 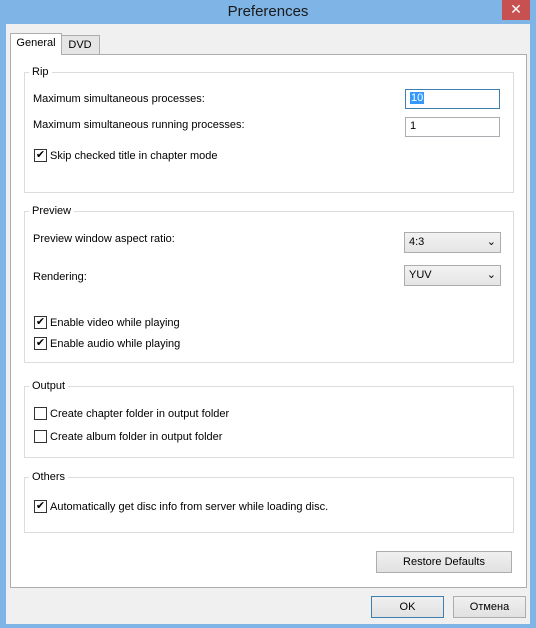 What do you see at coordinates (269, 422) in the screenshot?
I see `output-group` at bounding box center [269, 422].